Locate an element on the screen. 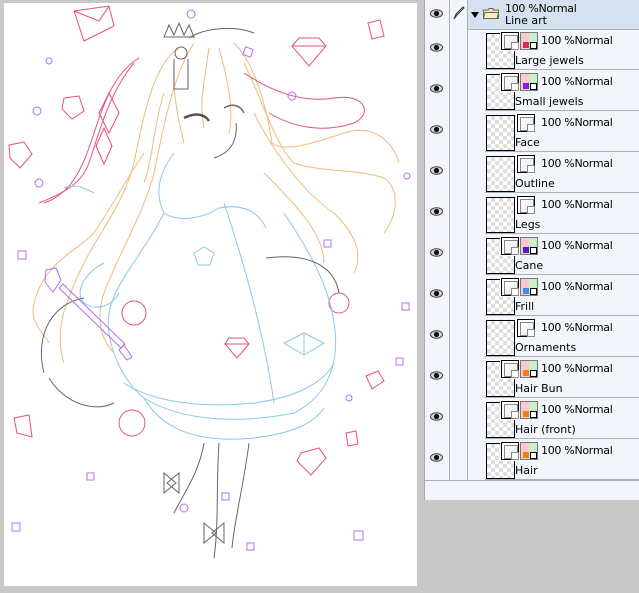  layer-folder-line-art: 100 %Normal Line art is located at coordinates (532, 15).